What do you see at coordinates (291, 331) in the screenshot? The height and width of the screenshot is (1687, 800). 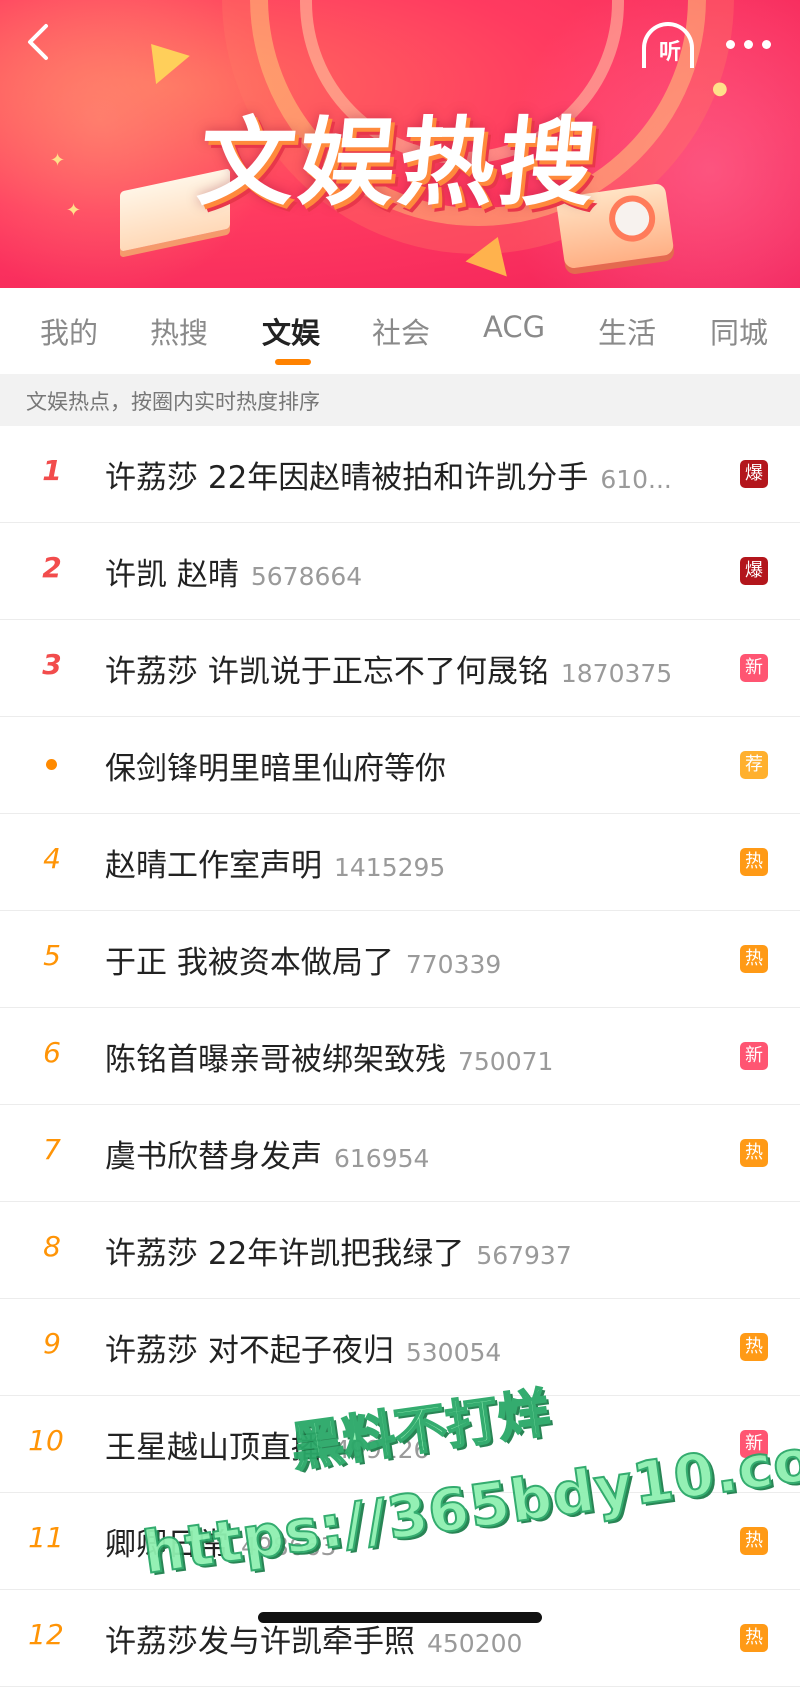 I see `tab-entertainment: 文娱` at bounding box center [291, 331].